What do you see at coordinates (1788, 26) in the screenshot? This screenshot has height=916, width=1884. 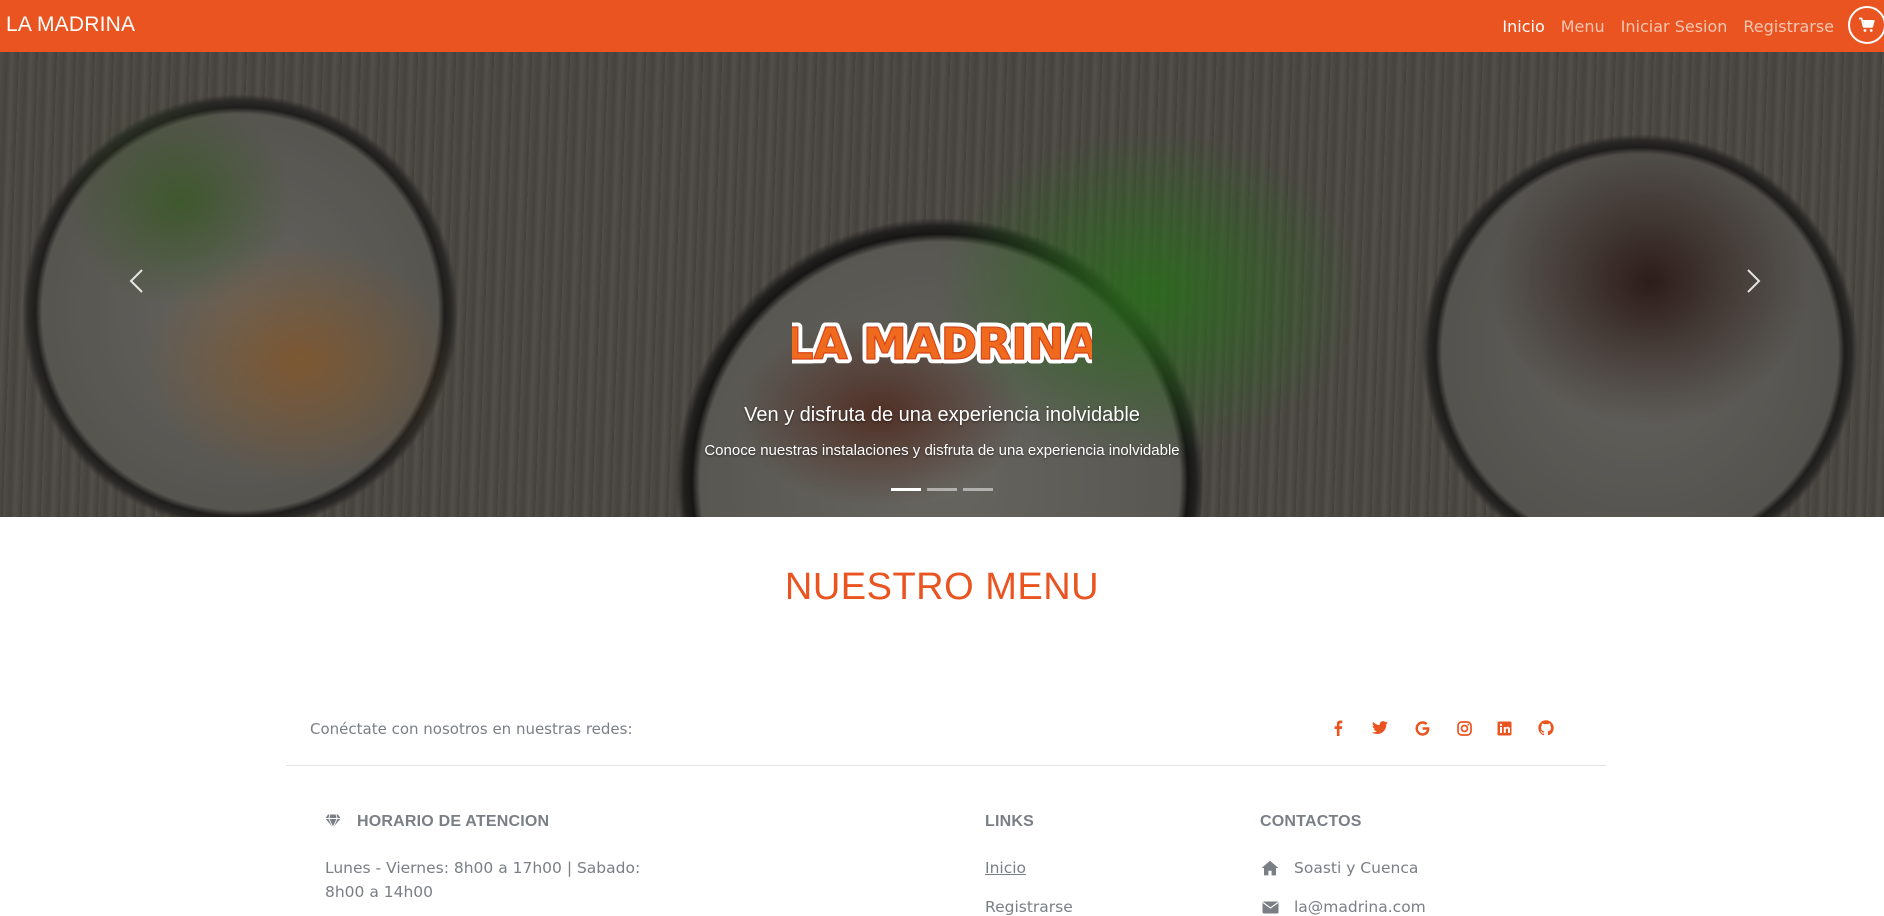 I see `nav-item-registrarse: Registrarse` at bounding box center [1788, 26].